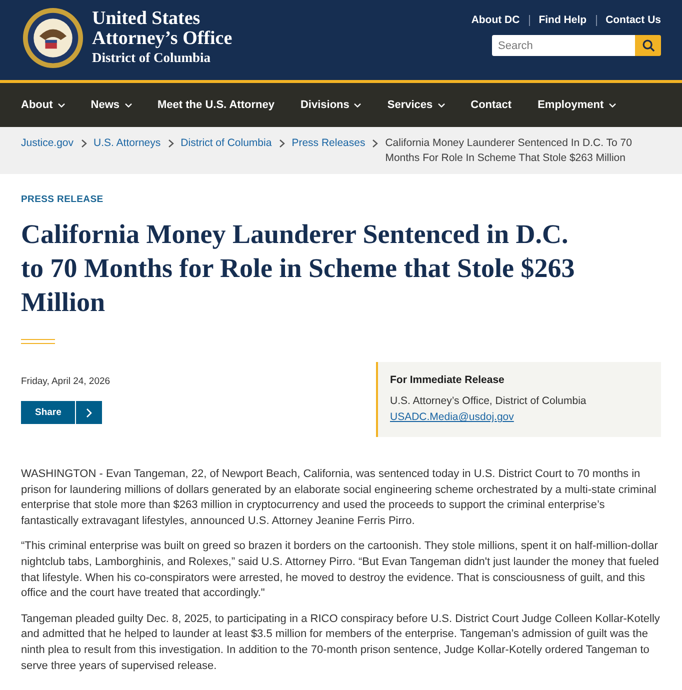  I want to click on release-office: U.S. Attorney’s Office, District of Columbia, so click(489, 401).